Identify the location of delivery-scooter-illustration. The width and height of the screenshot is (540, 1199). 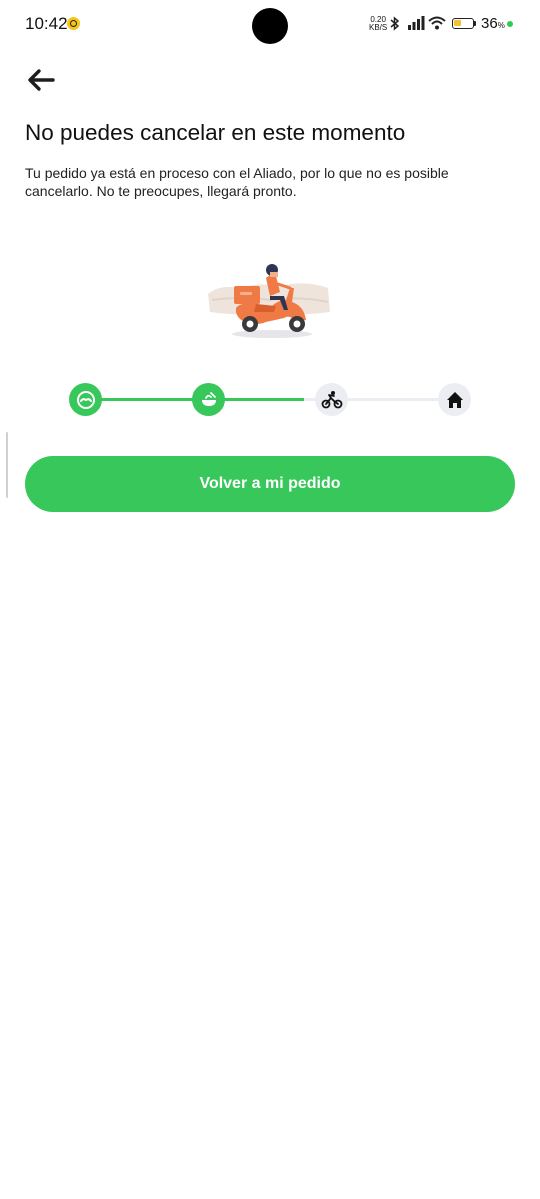
(269, 301).